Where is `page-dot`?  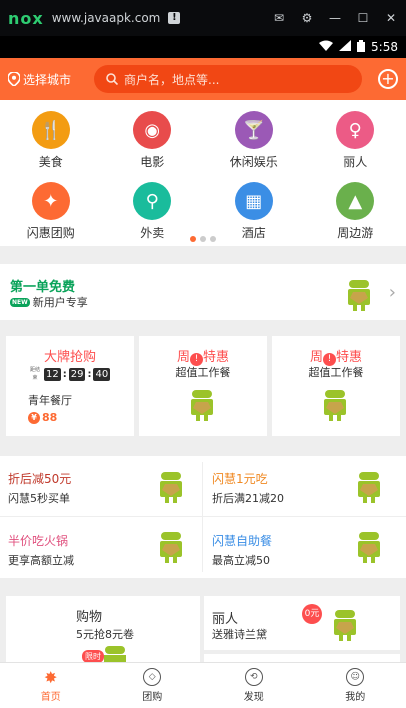 page-dot is located at coordinates (203, 239).